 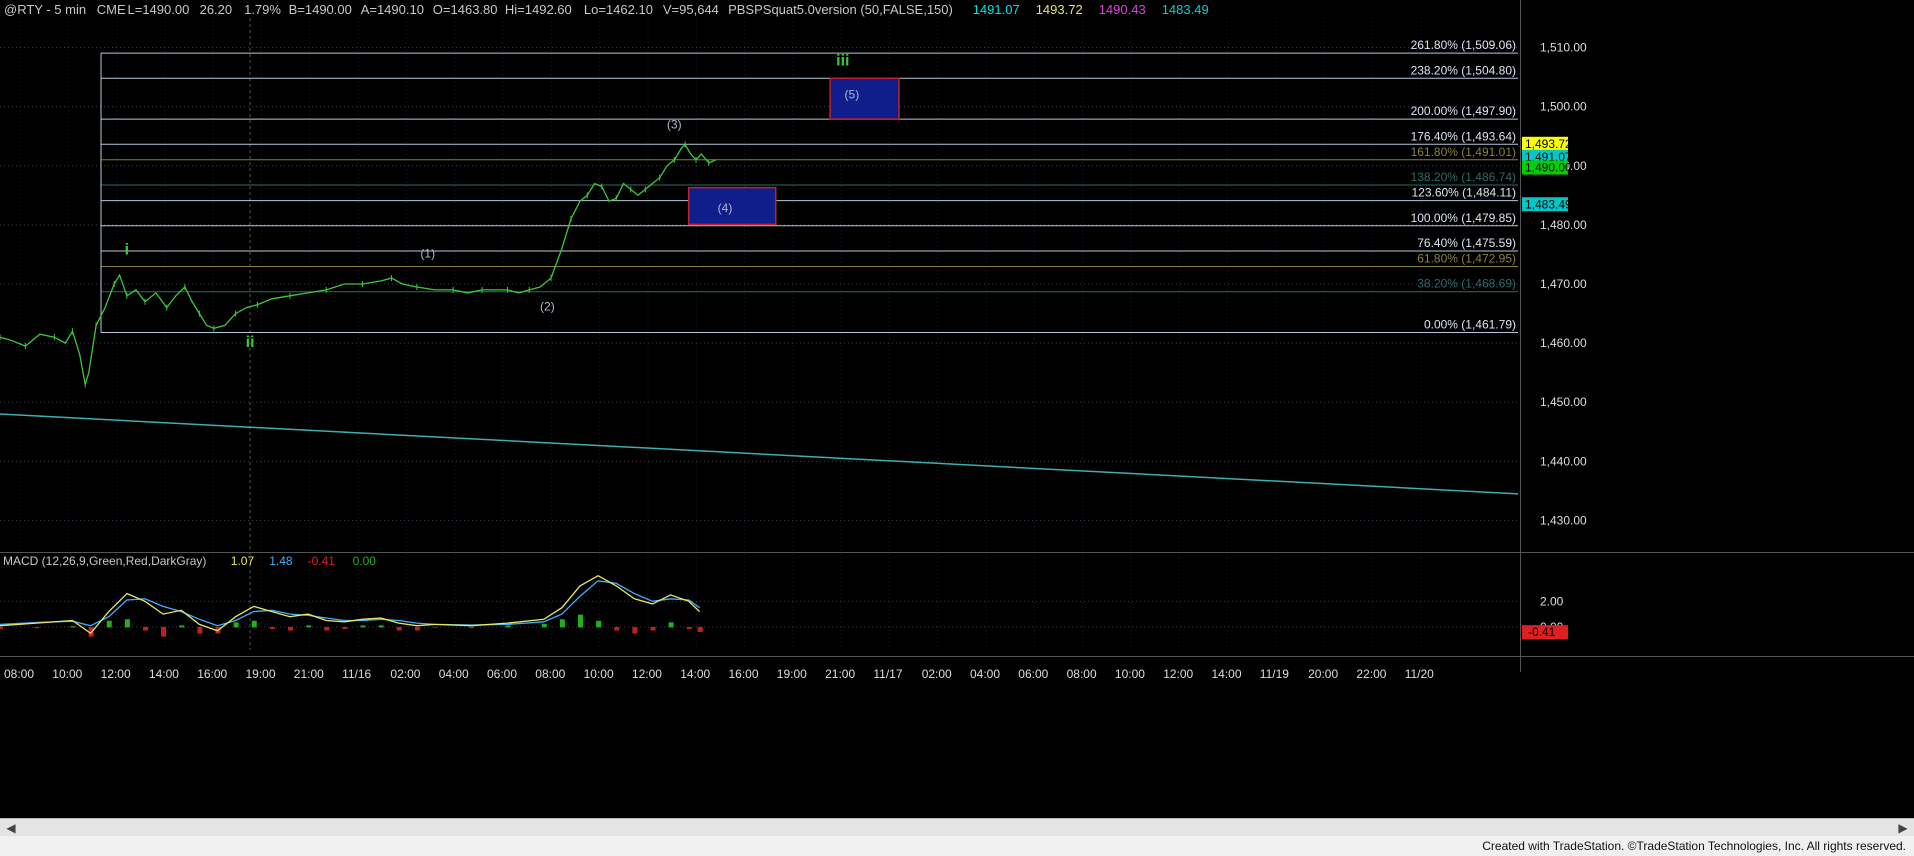 I want to click on price-series-line, so click(x=358, y=264).